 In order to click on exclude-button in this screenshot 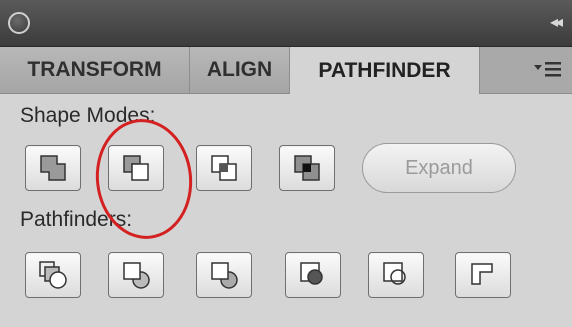, I will do `click(307, 168)`.